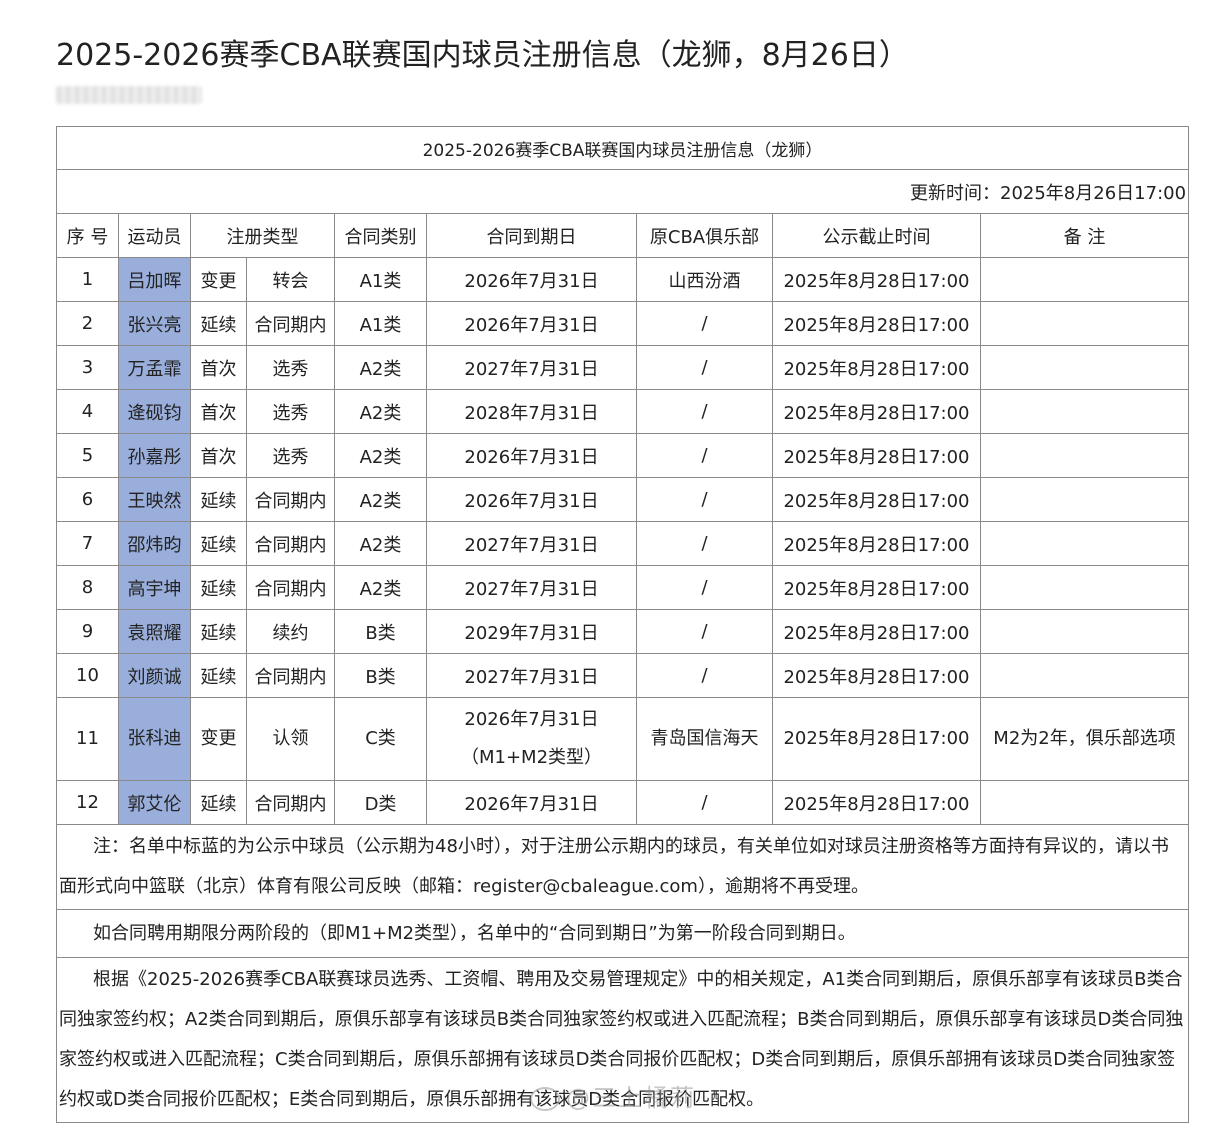  What do you see at coordinates (154, 543) in the screenshot?
I see `cell-player: 邵炜昀` at bounding box center [154, 543].